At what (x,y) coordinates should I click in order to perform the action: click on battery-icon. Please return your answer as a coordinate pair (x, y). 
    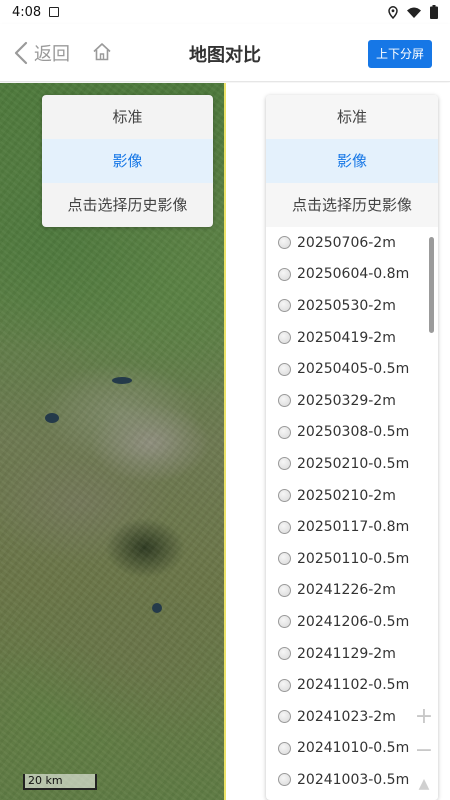
    Looking at the image, I should click on (434, 12).